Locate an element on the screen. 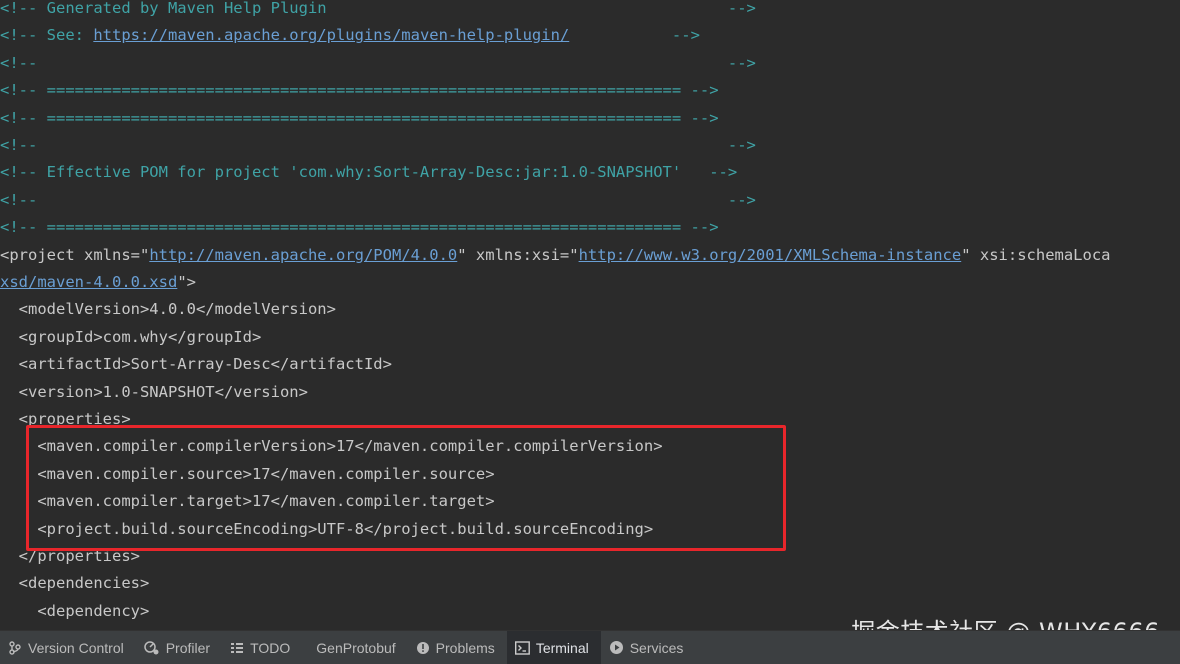 The height and width of the screenshot is (664, 1180). terminal-icon is located at coordinates (525, 647).